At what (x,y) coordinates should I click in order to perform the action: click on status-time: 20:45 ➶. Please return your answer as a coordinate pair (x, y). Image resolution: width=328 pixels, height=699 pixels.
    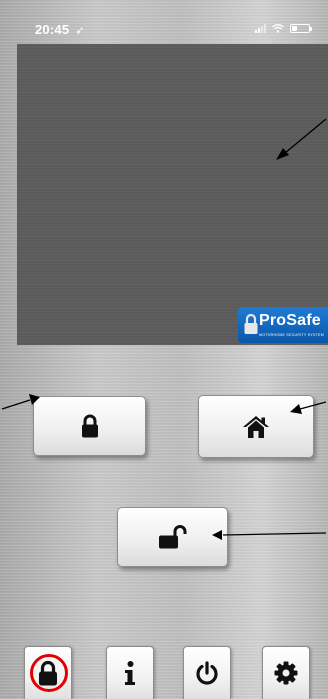
    Looking at the image, I should click on (59, 29).